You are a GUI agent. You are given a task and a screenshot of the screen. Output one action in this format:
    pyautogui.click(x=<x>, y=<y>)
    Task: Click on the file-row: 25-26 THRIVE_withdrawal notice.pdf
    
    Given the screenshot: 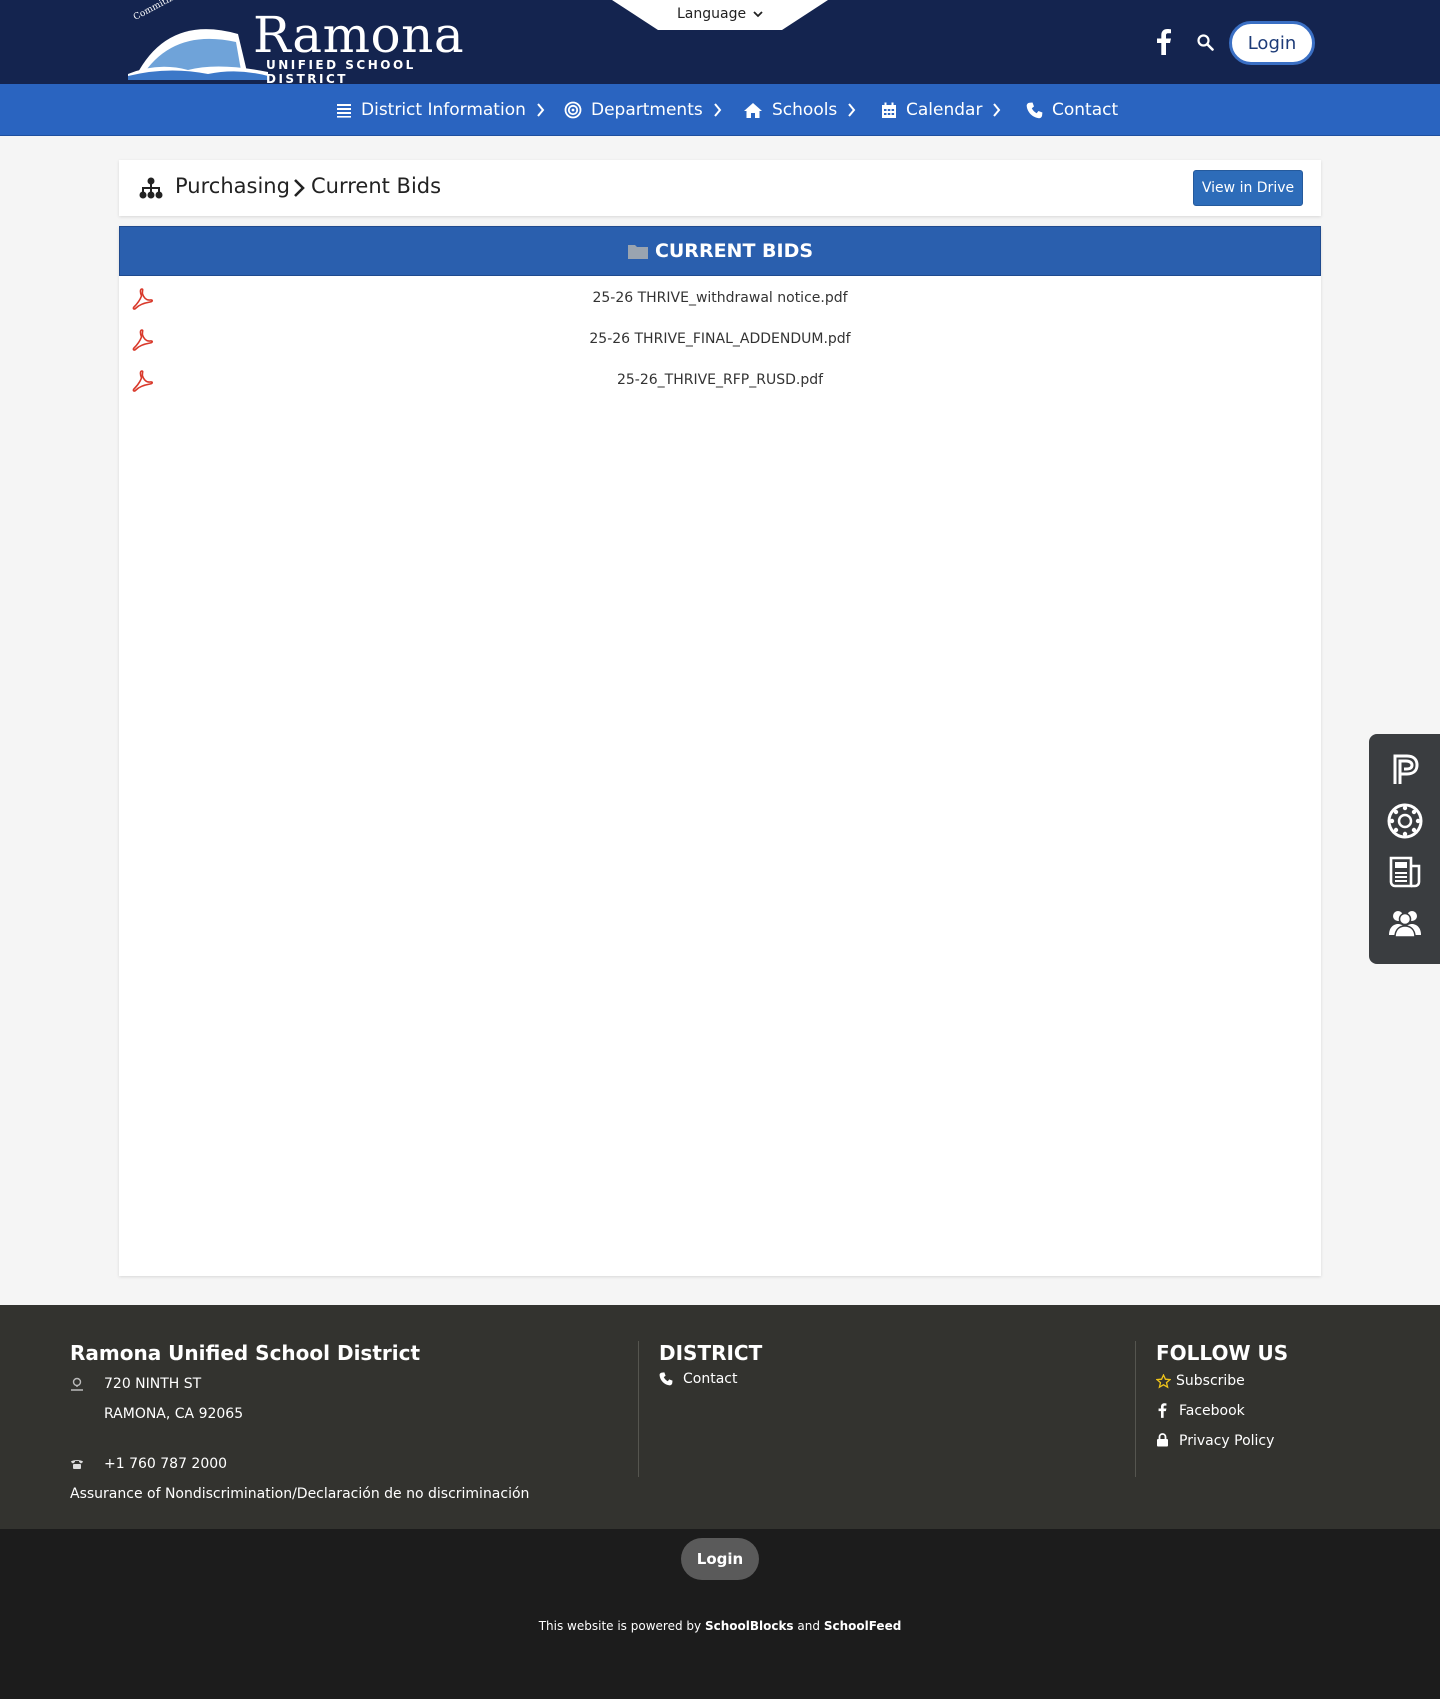 What is the action you would take?
    pyautogui.click(x=720, y=299)
    